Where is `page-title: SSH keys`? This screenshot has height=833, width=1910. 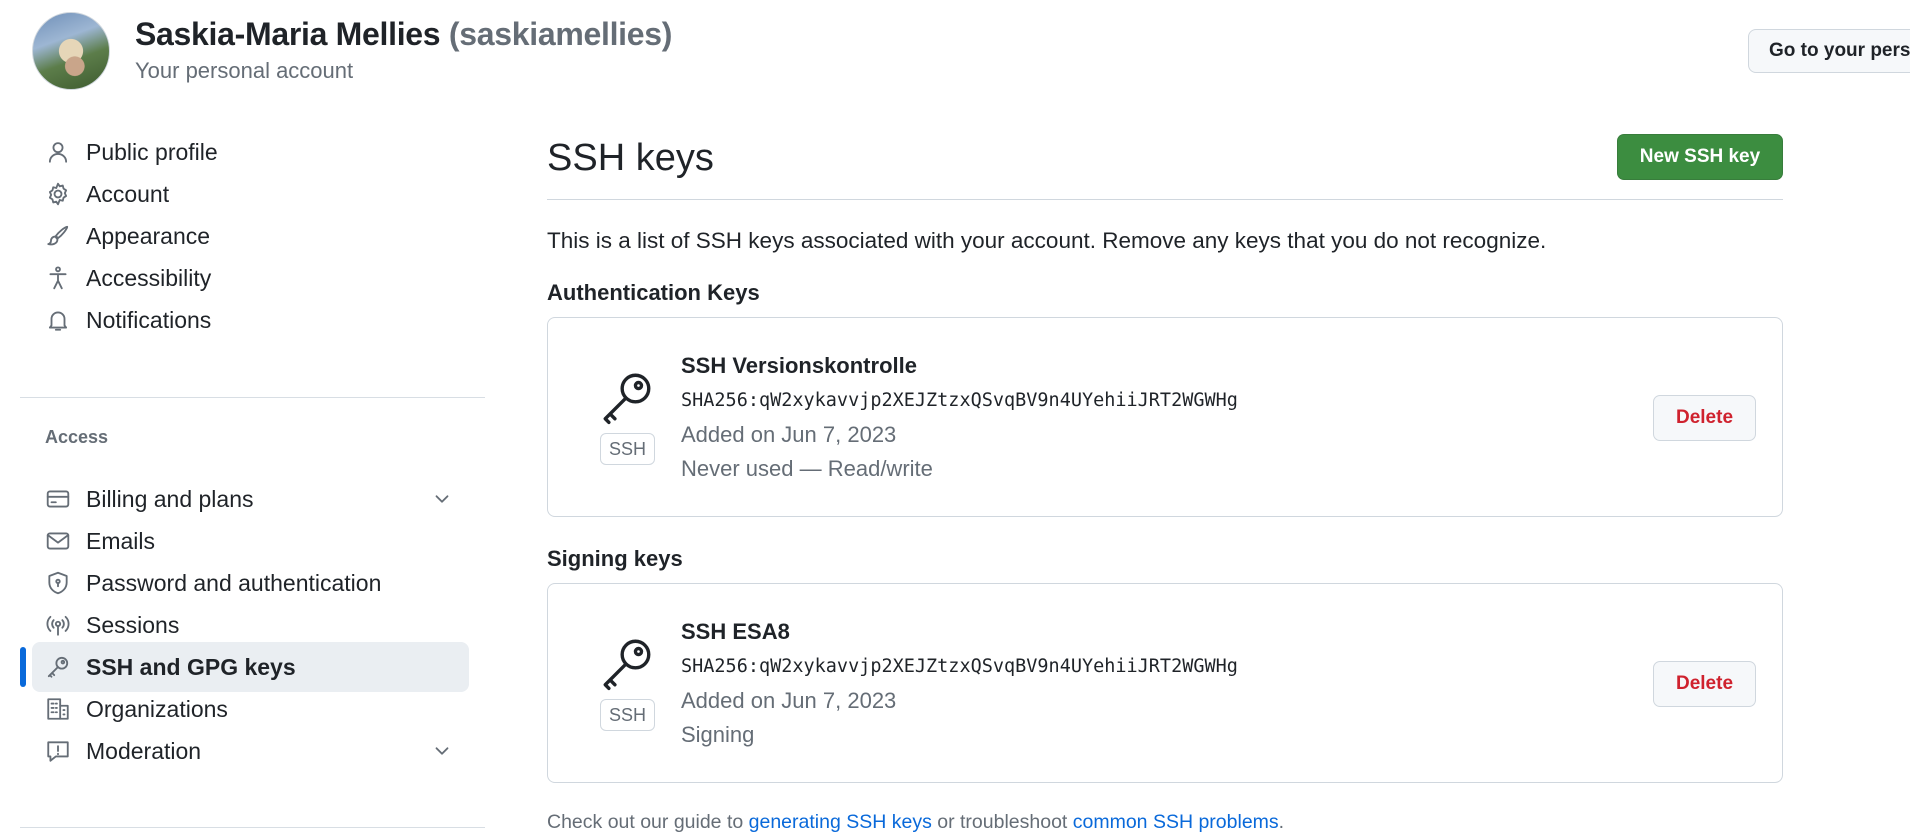 page-title: SSH keys is located at coordinates (630, 158).